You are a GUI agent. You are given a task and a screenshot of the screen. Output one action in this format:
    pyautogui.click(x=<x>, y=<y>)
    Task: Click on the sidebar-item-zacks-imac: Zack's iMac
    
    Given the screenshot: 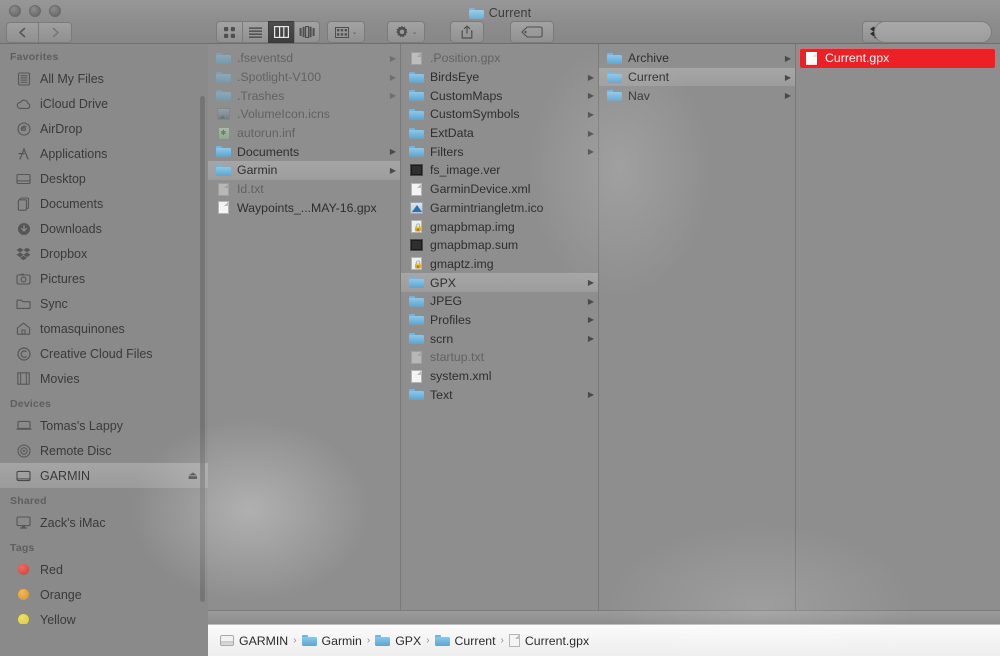 What is the action you would take?
    pyautogui.click(x=104, y=522)
    